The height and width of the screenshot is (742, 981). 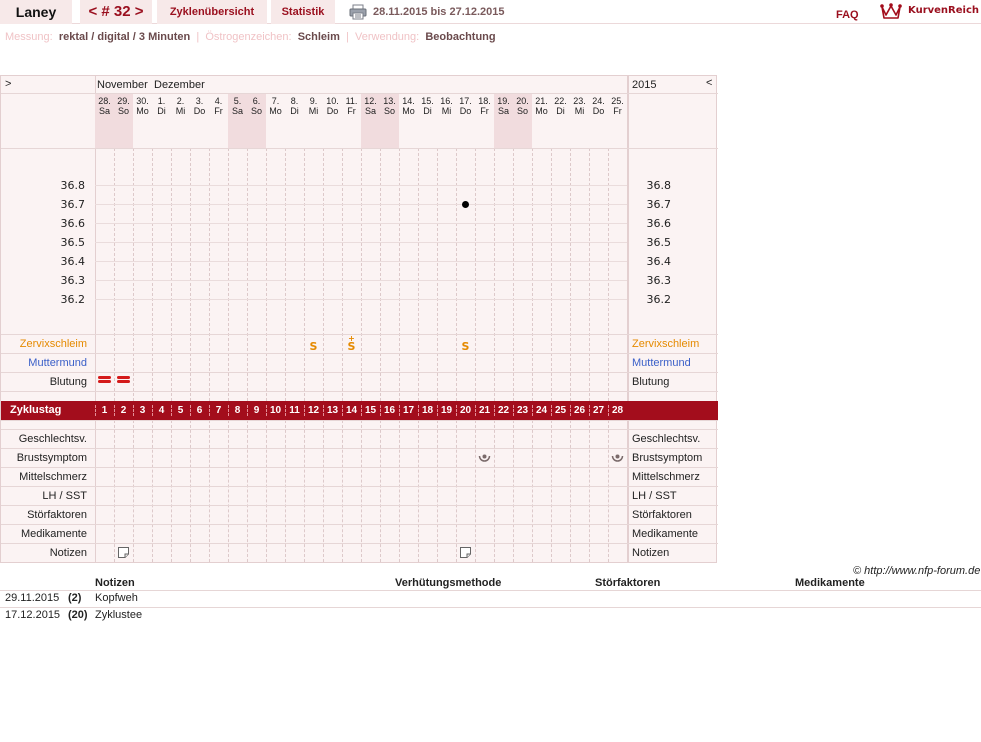 I want to click on day-header: 15. Di, so click(x=427, y=106).